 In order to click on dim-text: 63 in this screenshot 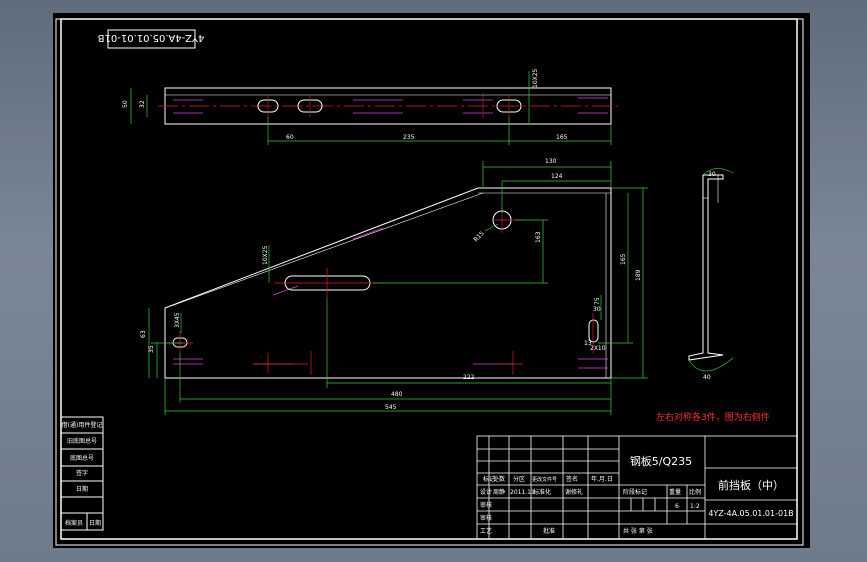, I will do `click(143, 334)`.